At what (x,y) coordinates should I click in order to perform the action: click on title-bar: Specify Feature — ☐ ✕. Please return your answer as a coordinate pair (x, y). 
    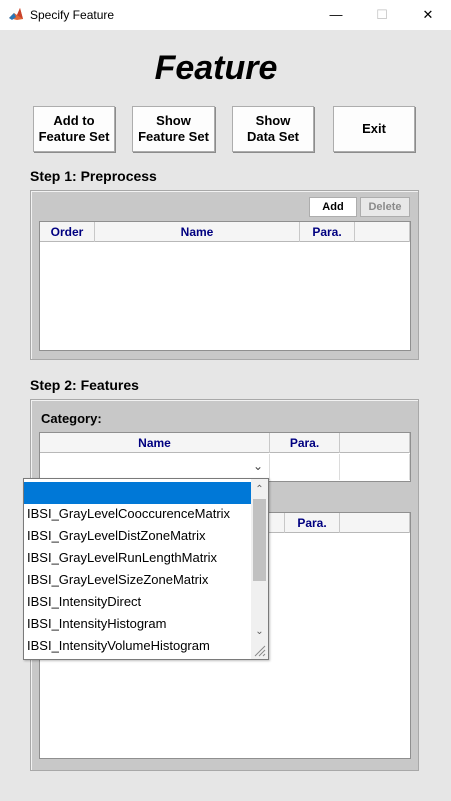
    Looking at the image, I should click on (225, 15).